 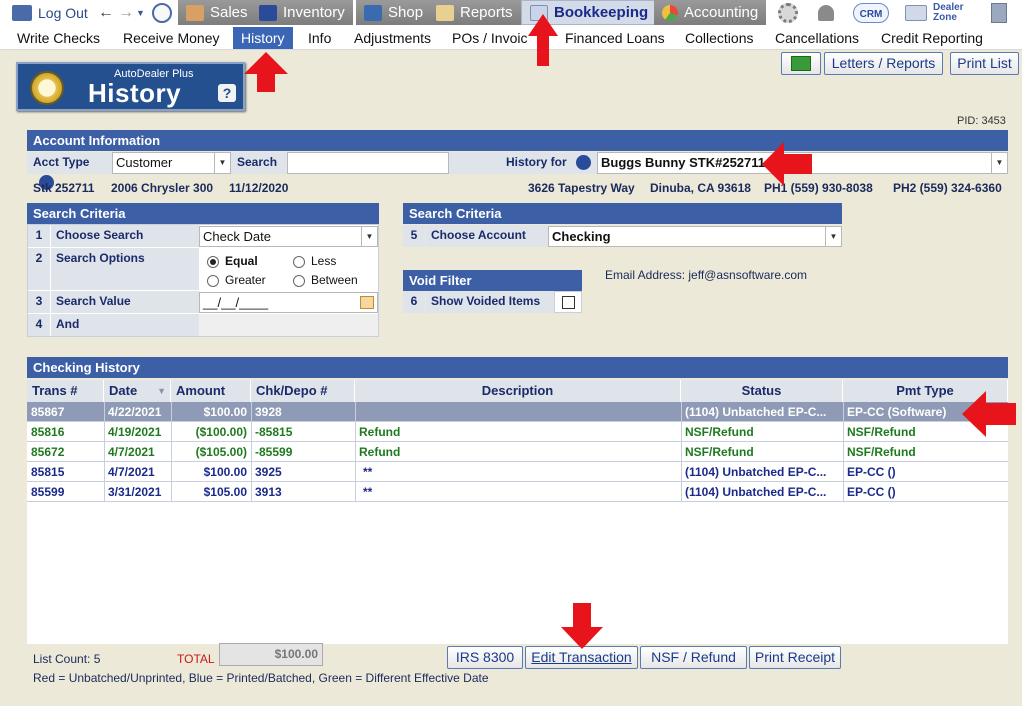 What do you see at coordinates (367, 302) in the screenshot?
I see `calendar-icon` at bounding box center [367, 302].